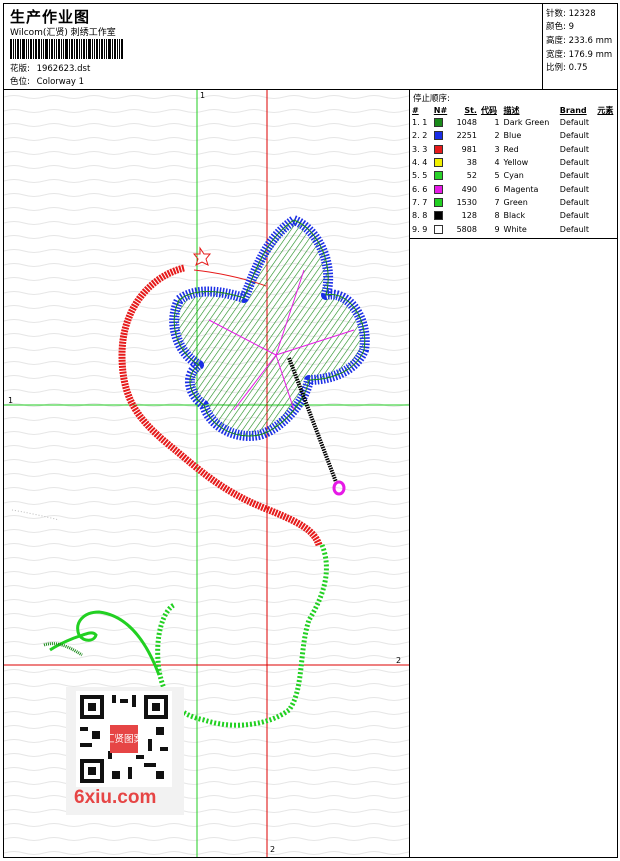  Describe the element at coordinates (571, 14) in the screenshot. I see `stat-stitches: 针数: 12328` at that location.